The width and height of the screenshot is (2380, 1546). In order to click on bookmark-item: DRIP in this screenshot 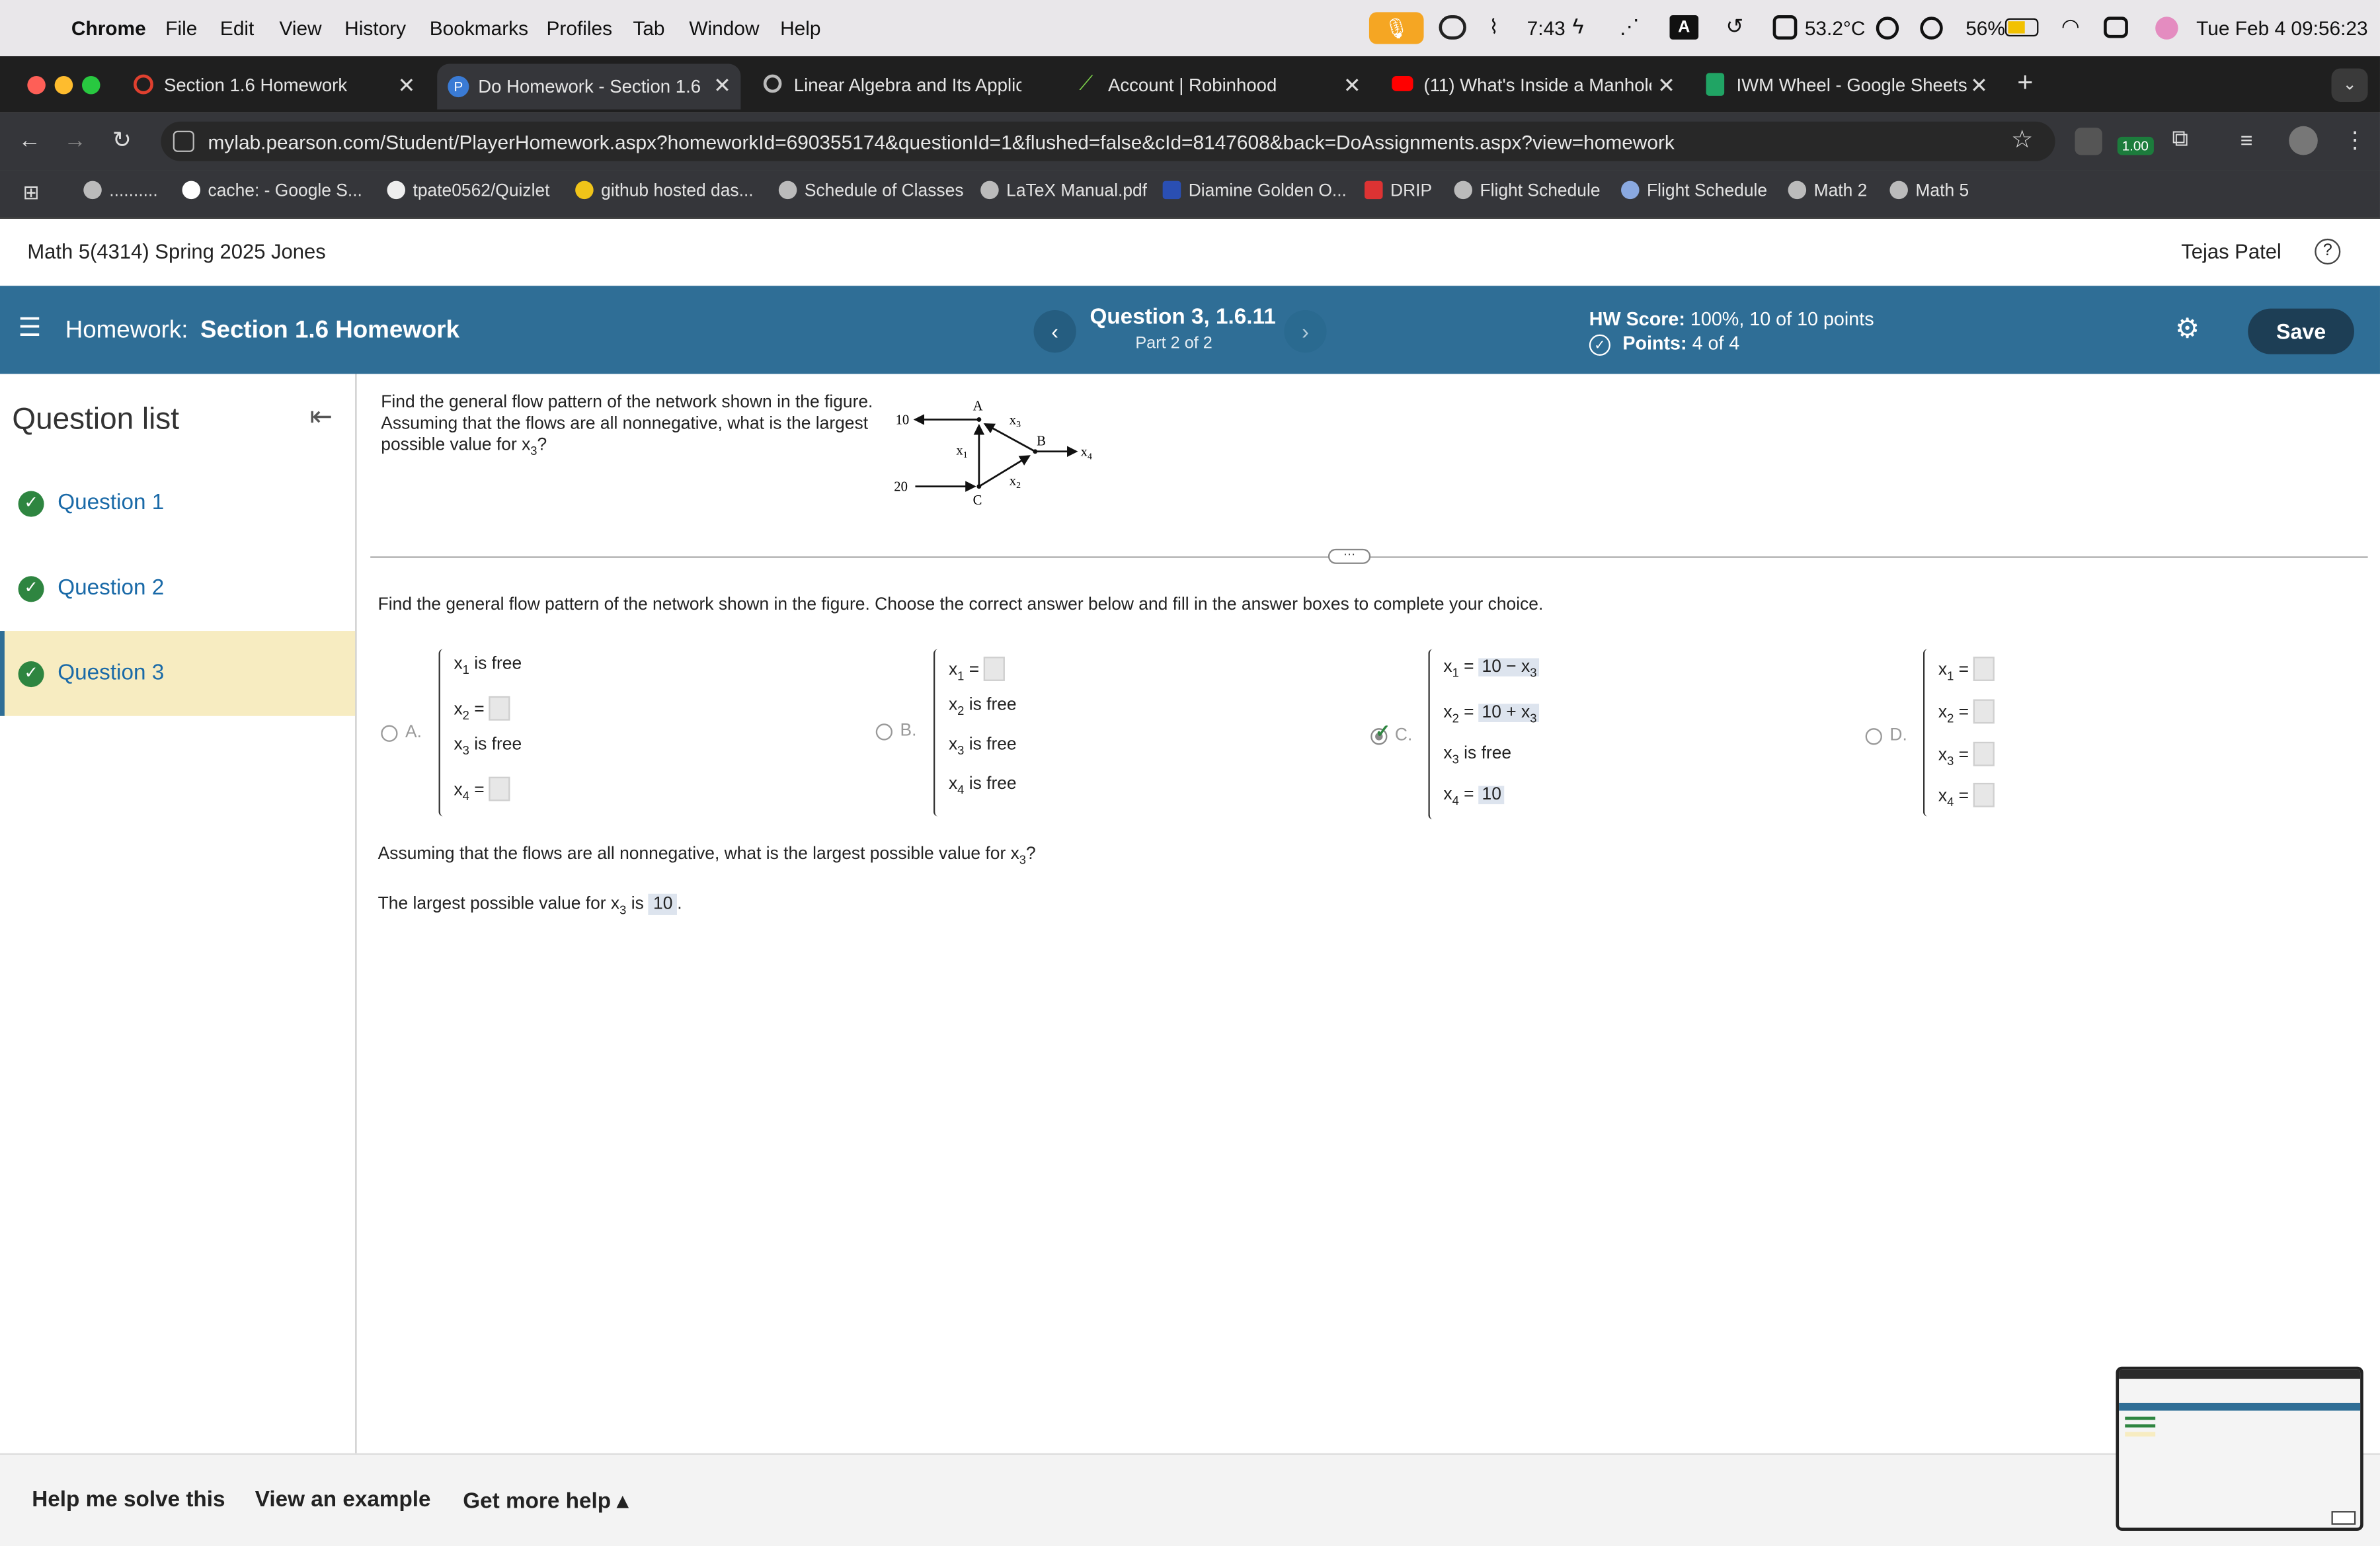, I will do `click(1398, 190)`.